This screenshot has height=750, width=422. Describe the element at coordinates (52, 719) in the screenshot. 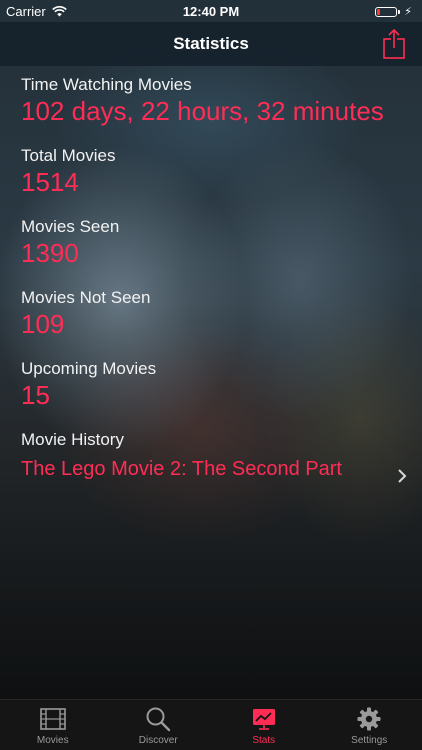

I see `film-icon` at that location.